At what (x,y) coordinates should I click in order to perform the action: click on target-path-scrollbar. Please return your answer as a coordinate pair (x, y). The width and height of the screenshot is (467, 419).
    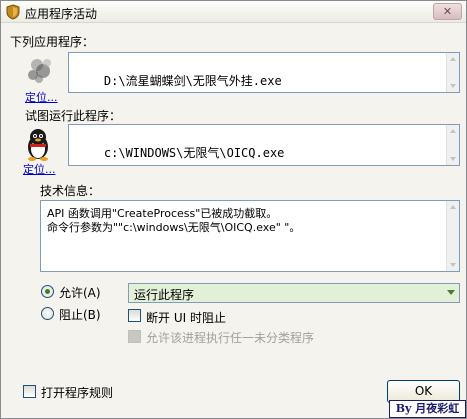
    Looking at the image, I should click on (452, 145).